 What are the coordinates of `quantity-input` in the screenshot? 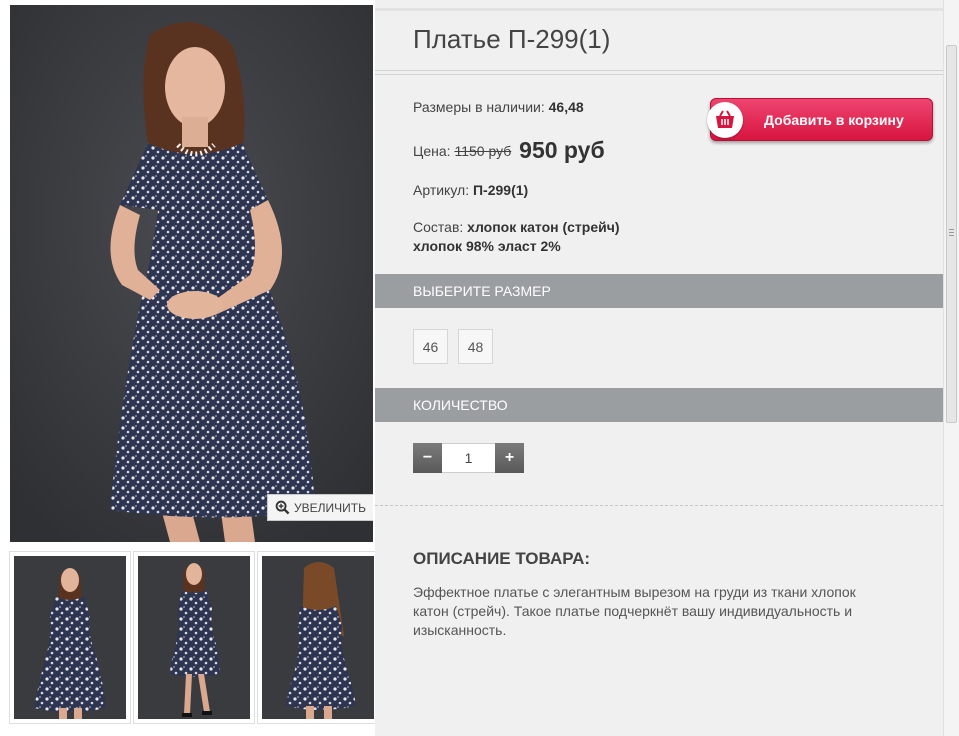 It's located at (468, 458).